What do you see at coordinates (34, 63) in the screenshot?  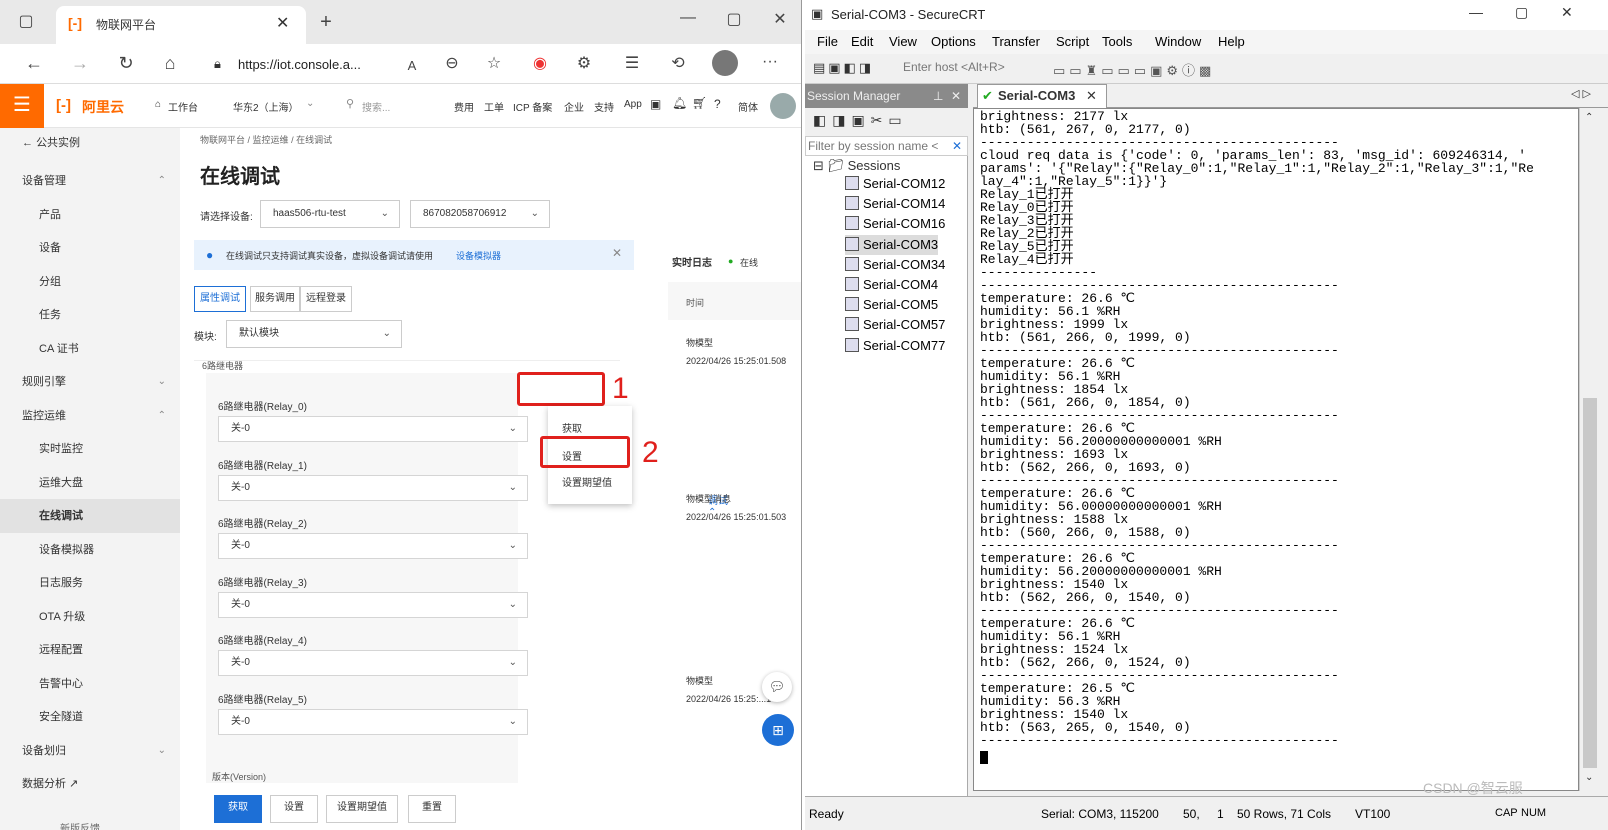 I see `back-icon: ←` at bounding box center [34, 63].